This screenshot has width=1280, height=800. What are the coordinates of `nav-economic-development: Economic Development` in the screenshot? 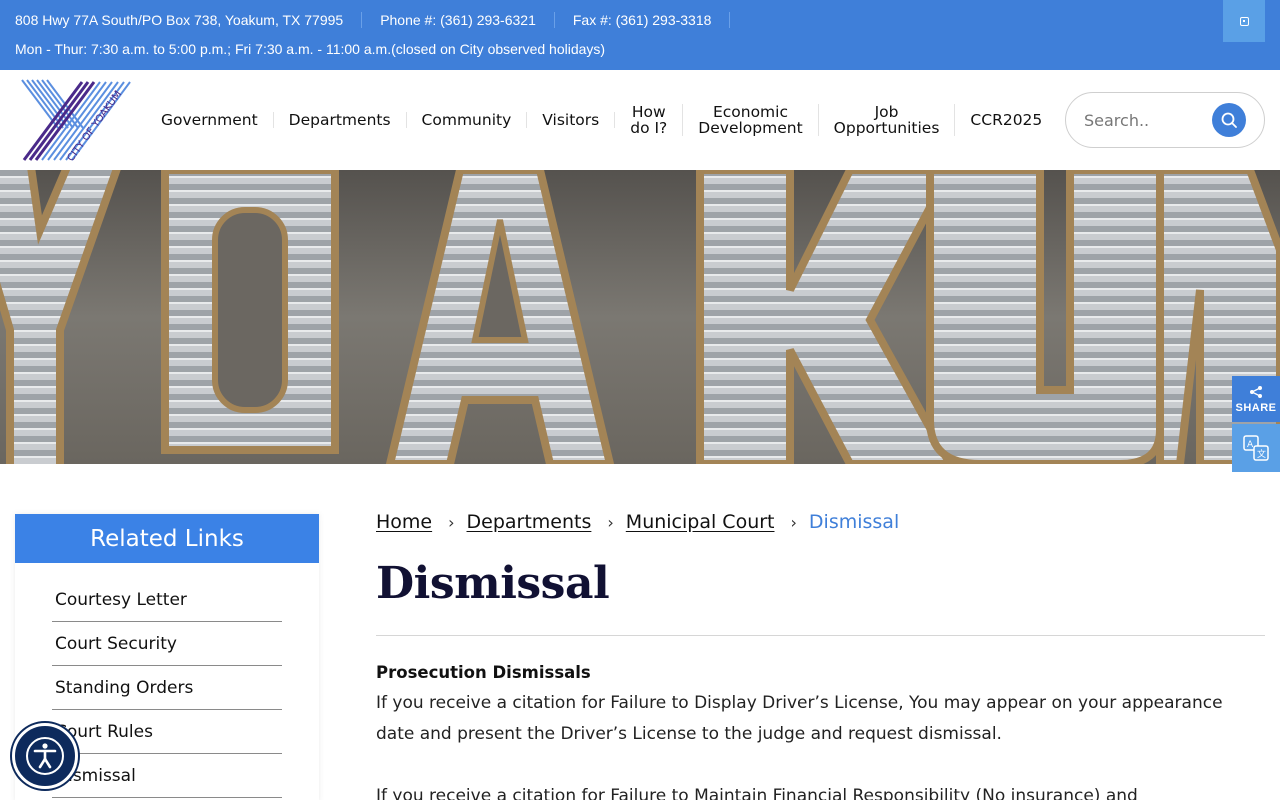 It's located at (751, 120).